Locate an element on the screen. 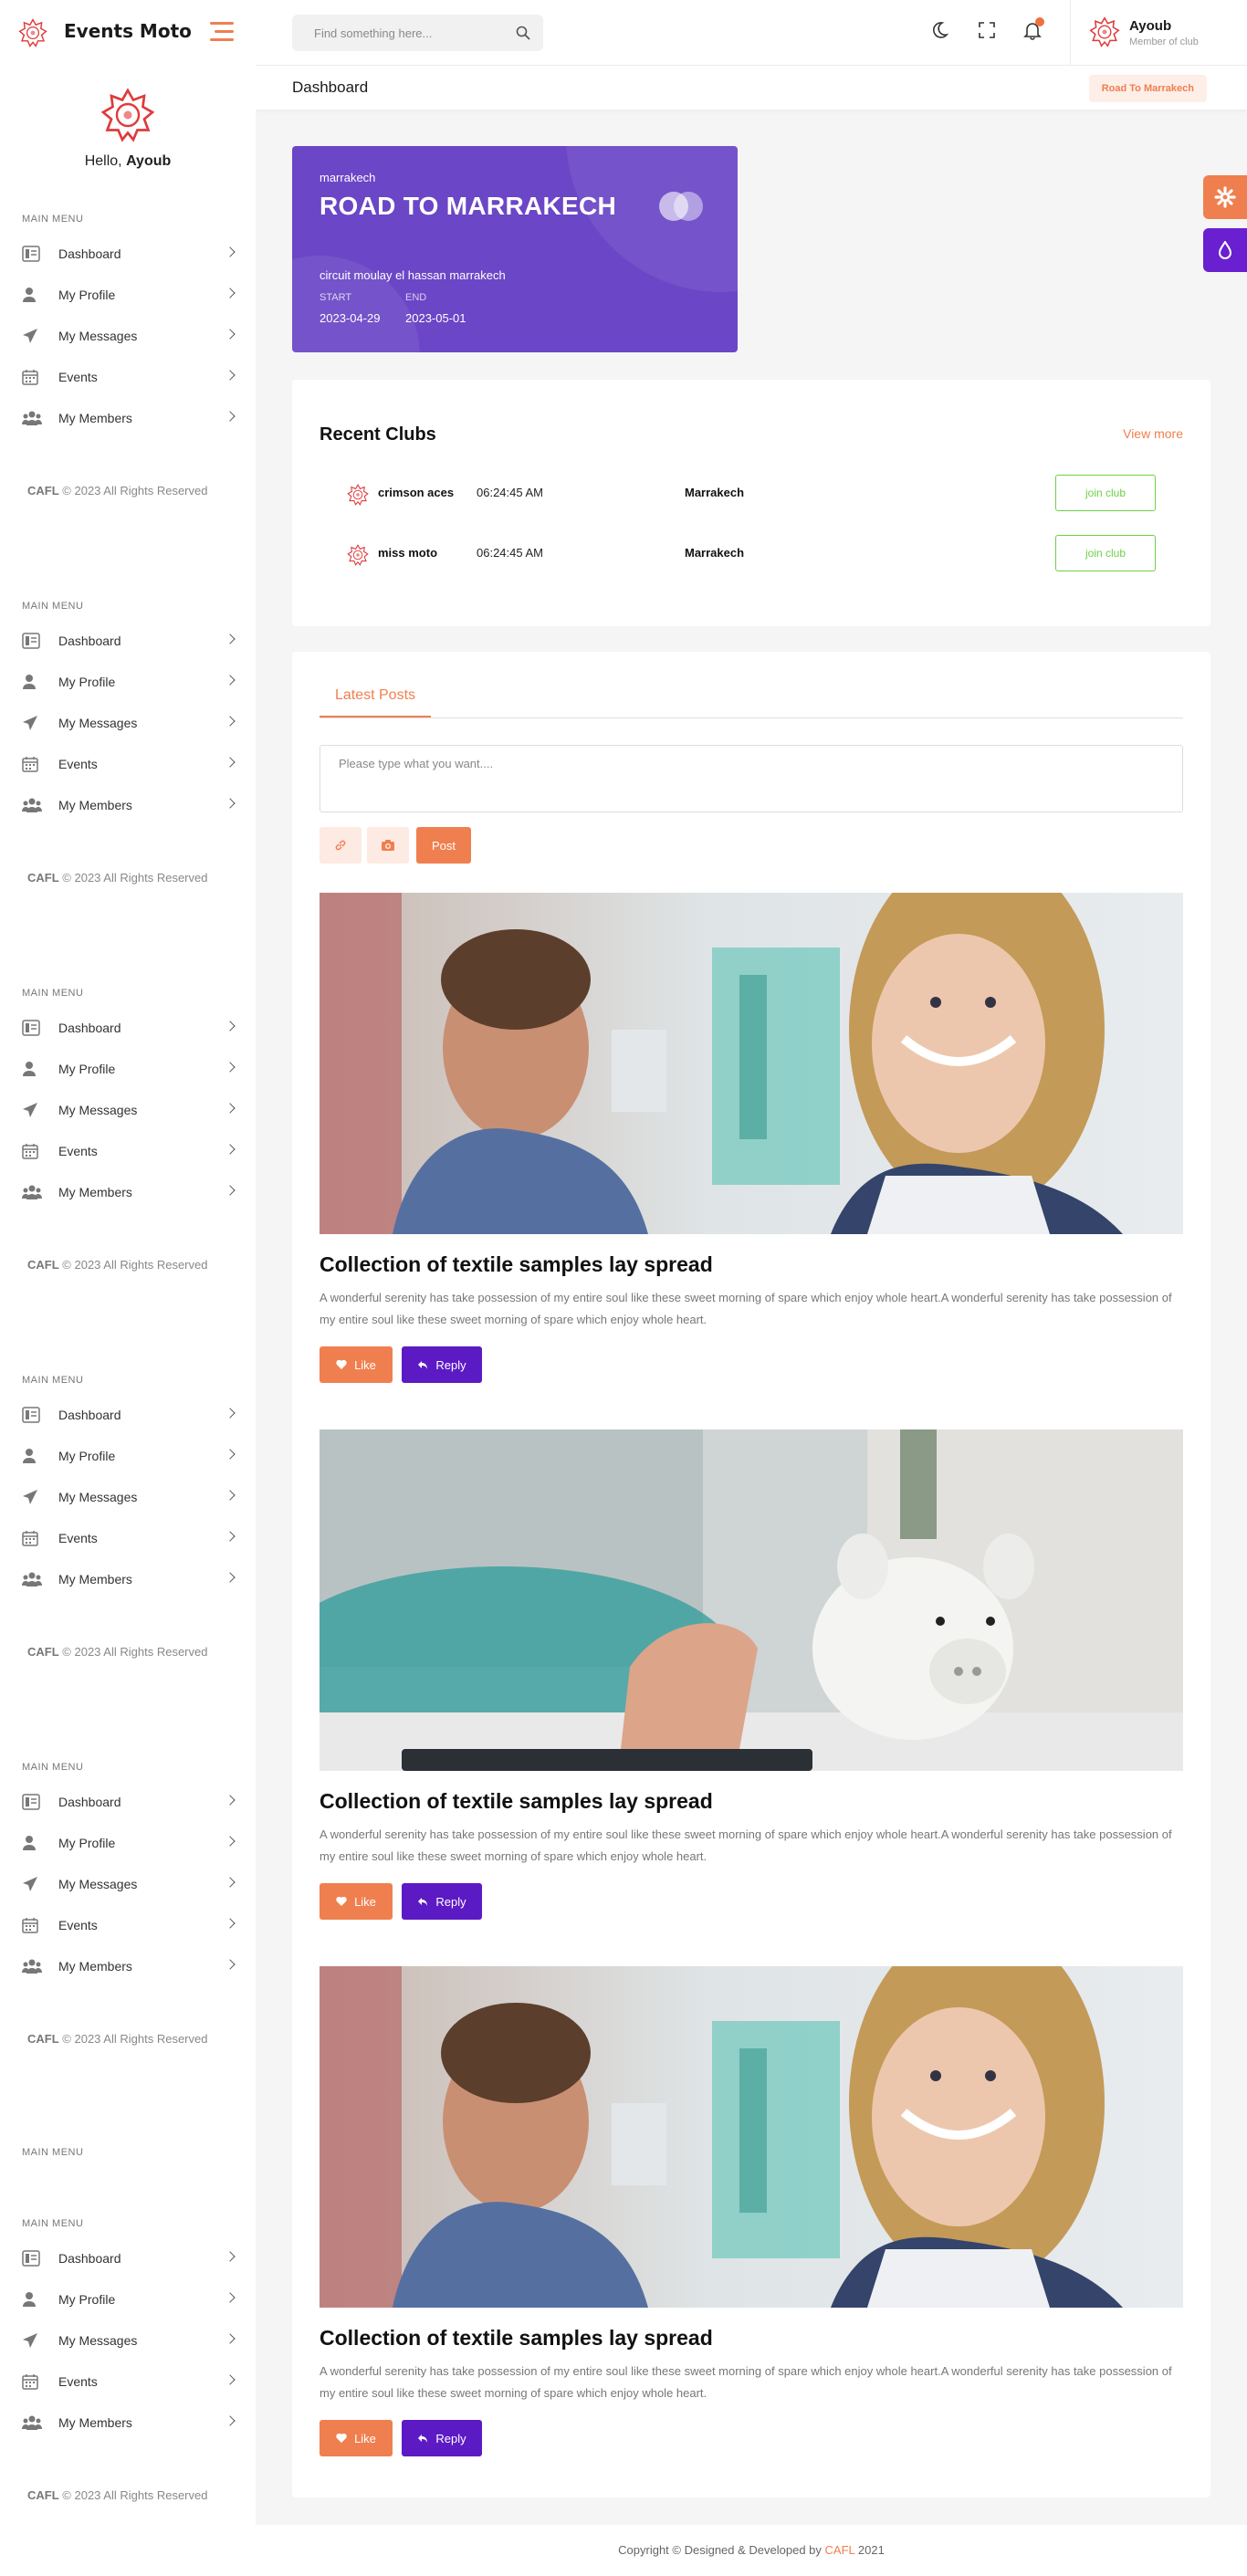 The height and width of the screenshot is (2576, 1247). attach-photo-button is located at coordinates (388, 846).